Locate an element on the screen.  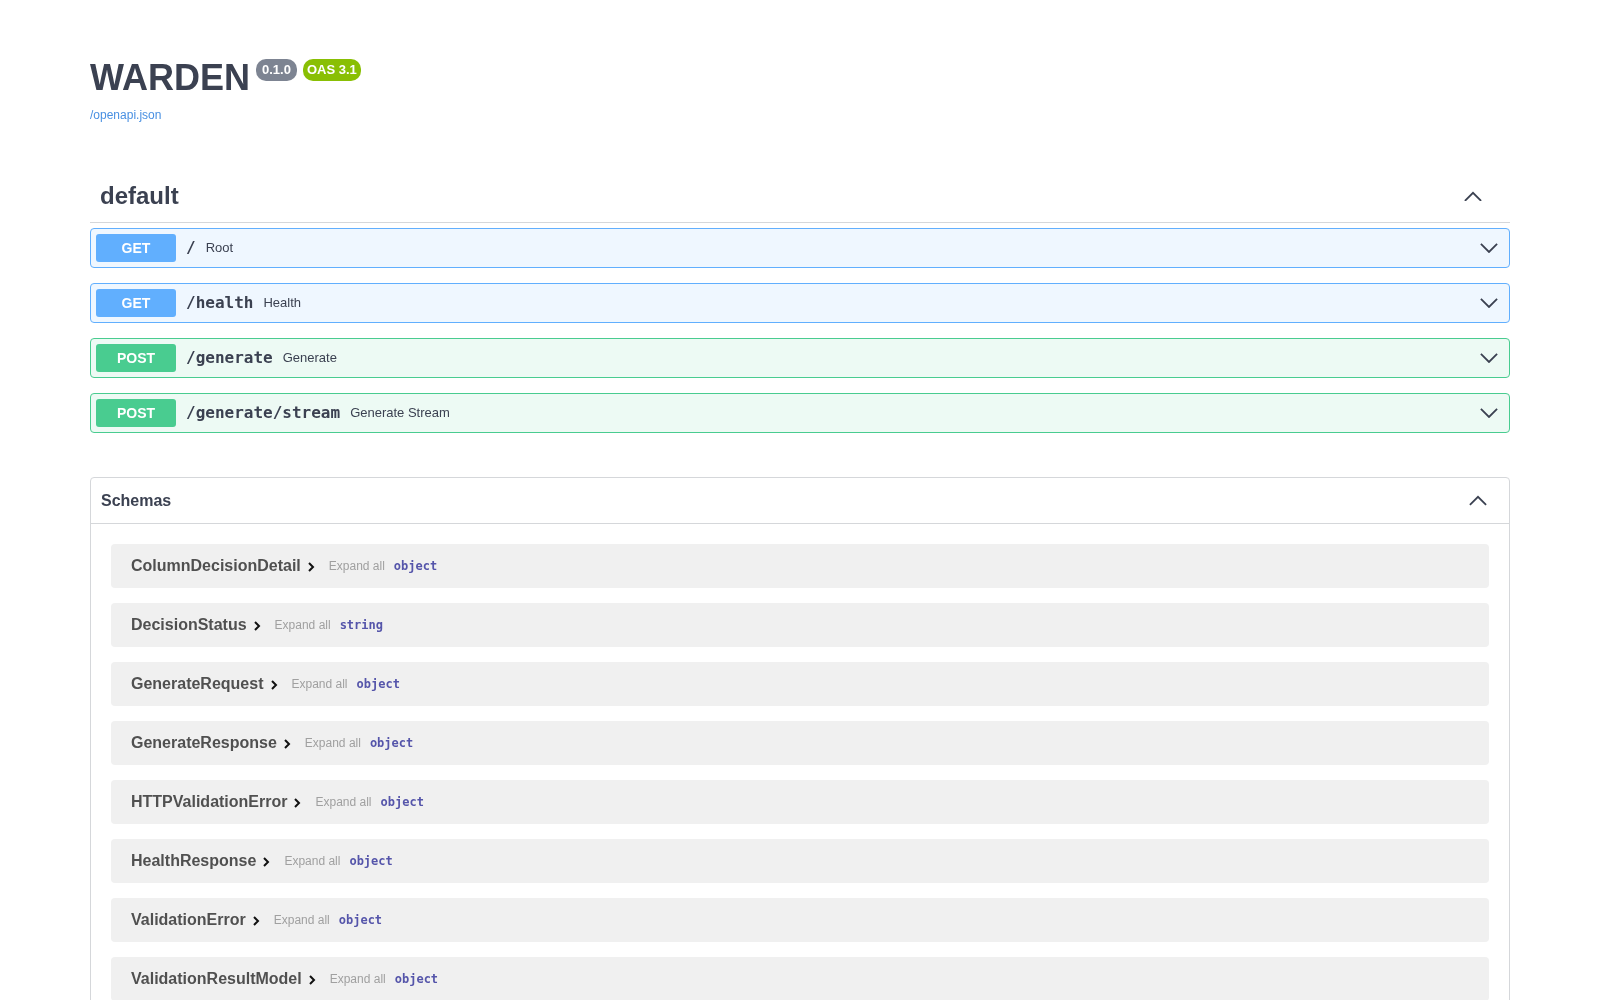
operation-row: POST /generate Generate is located at coordinates (800, 358).